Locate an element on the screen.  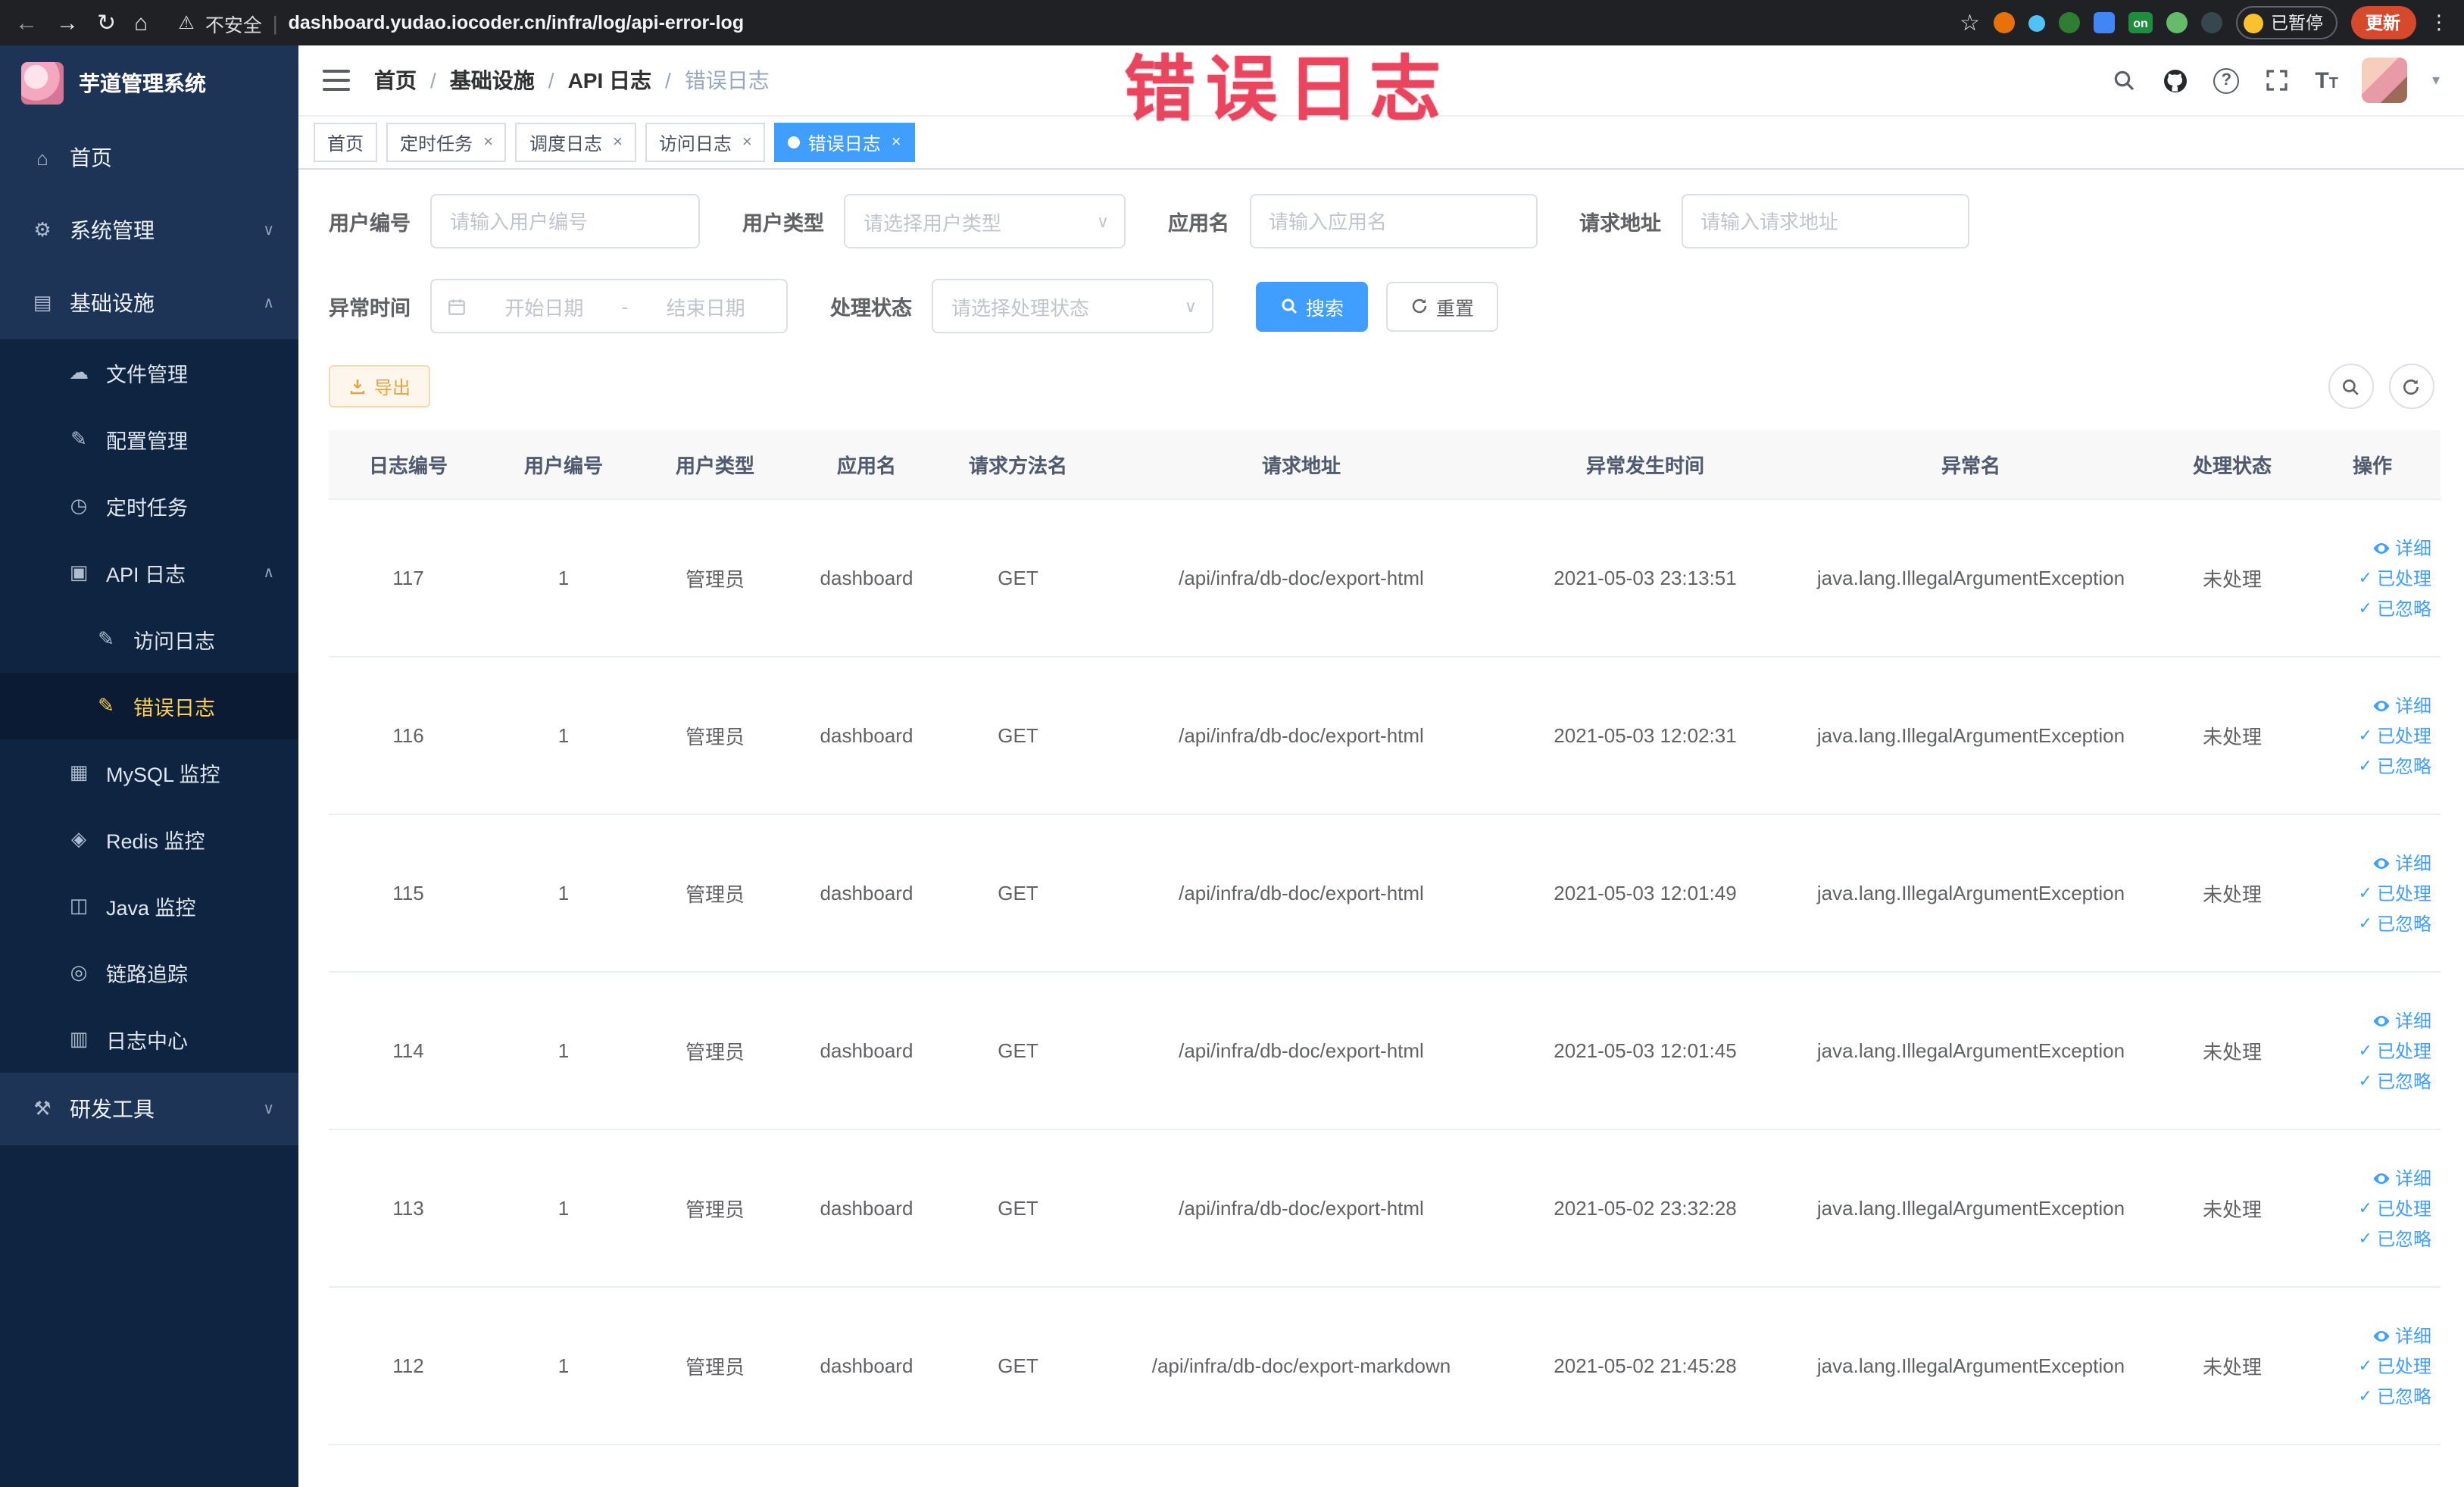
sidebar-item: ✎ 配置管理 is located at coordinates (149, 439).